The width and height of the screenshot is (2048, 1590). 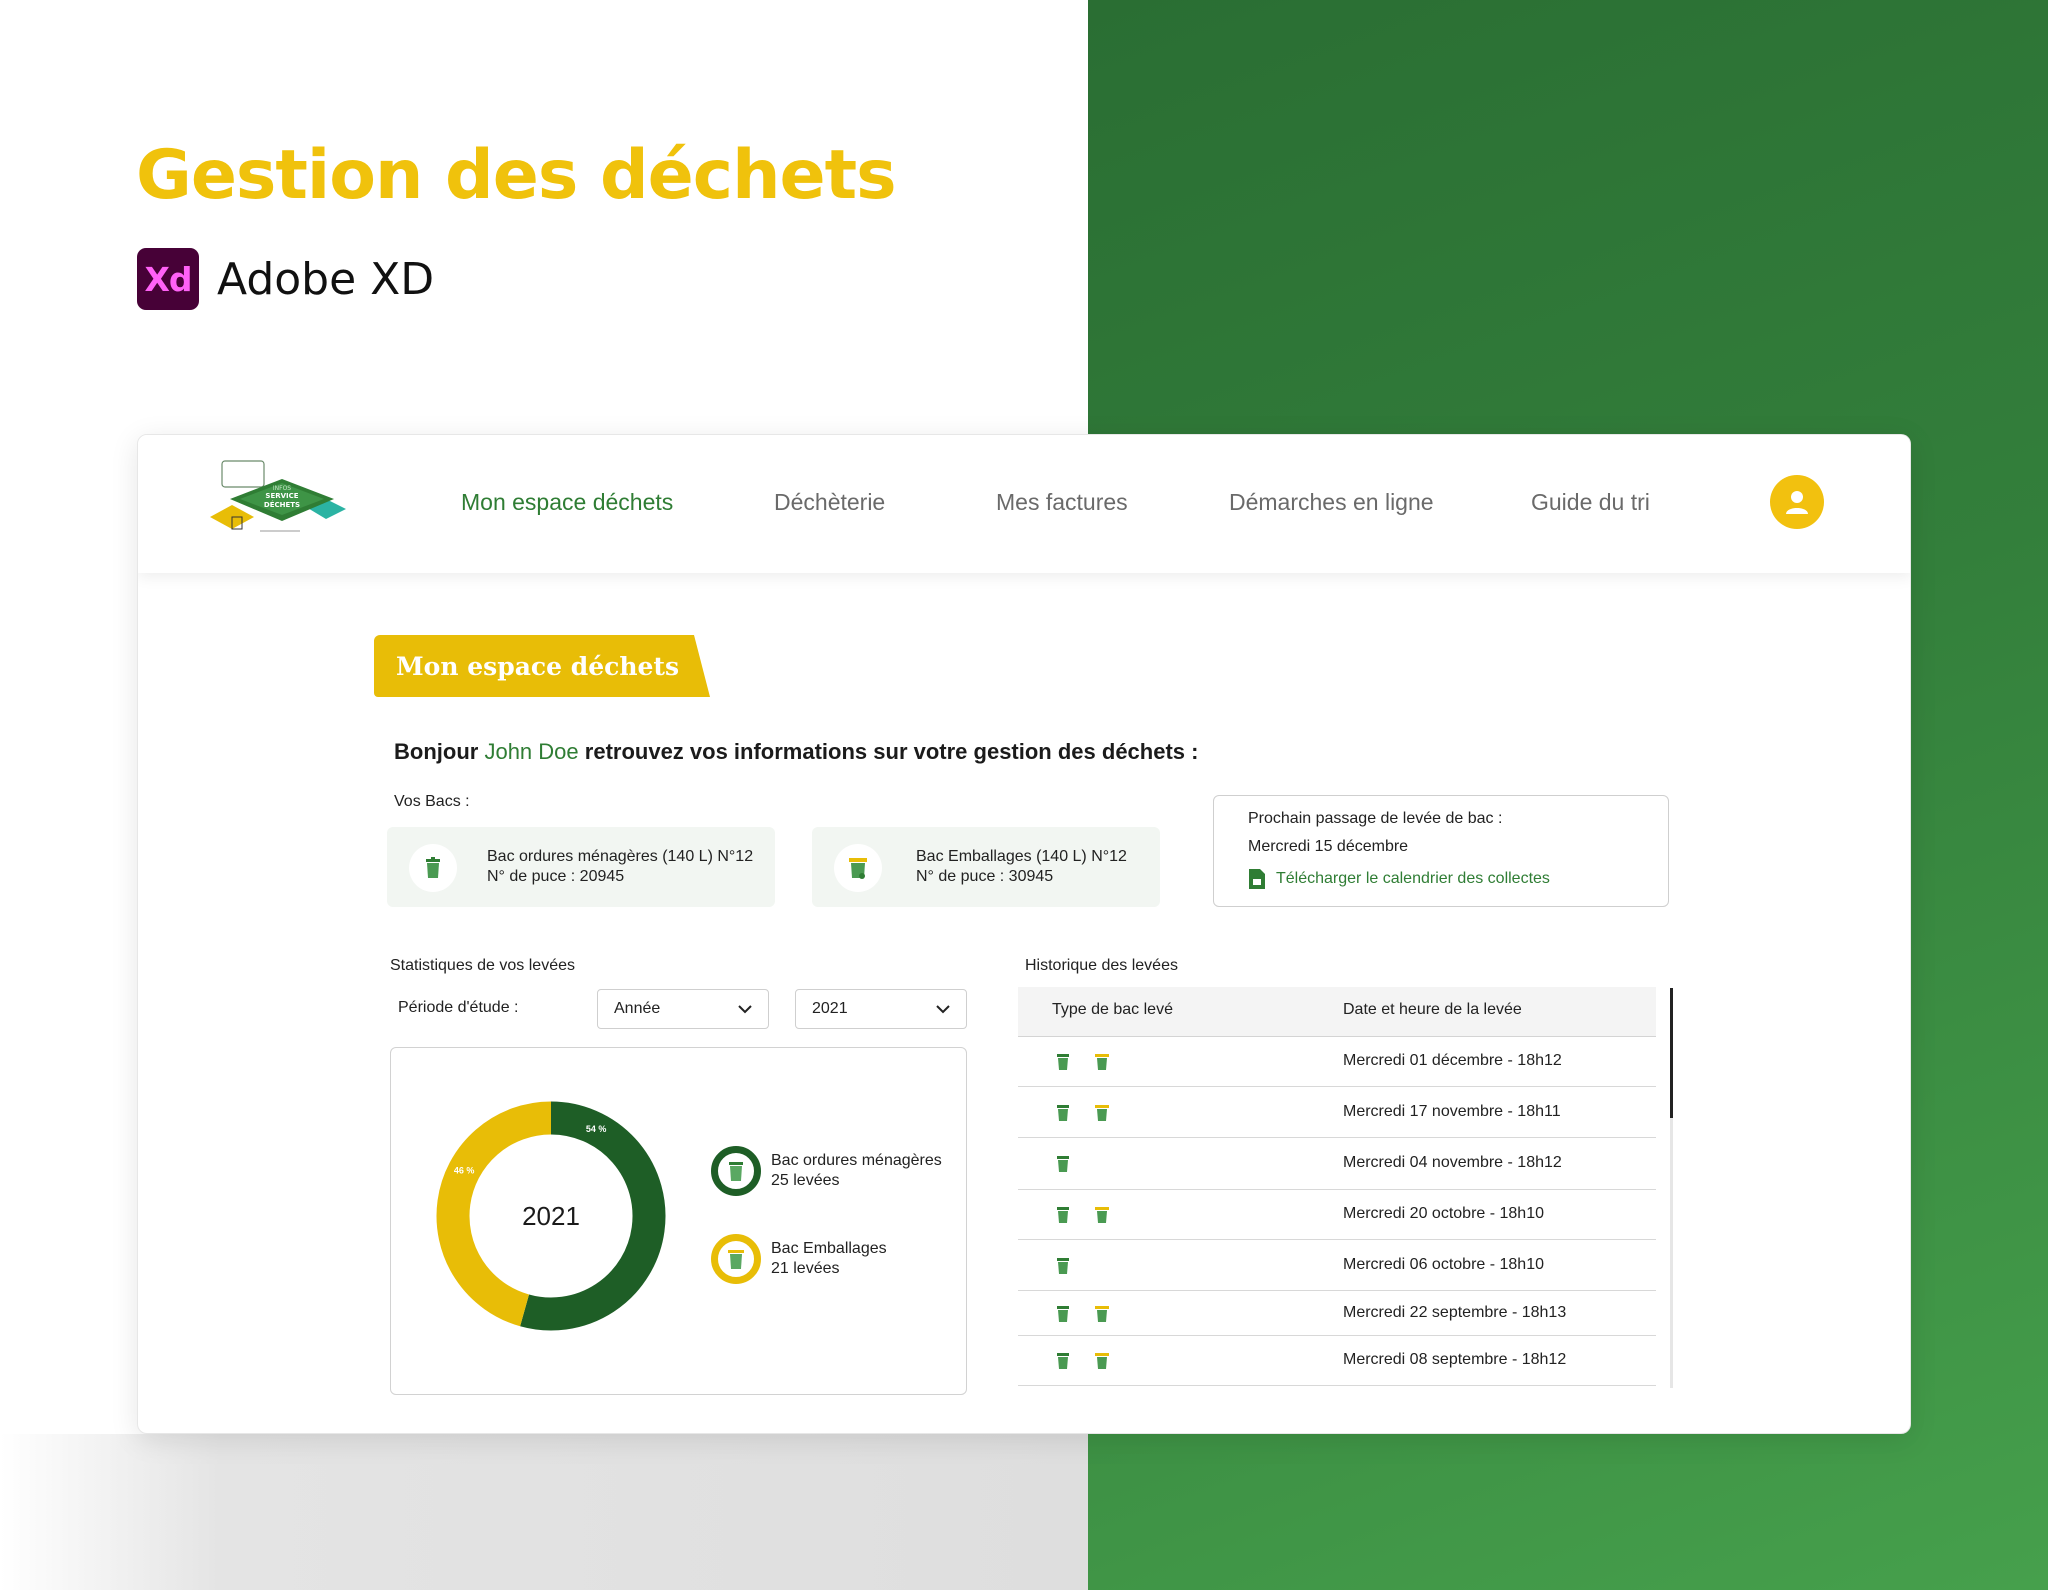 What do you see at coordinates (1112, 1009) in the screenshot?
I see `column-header-type: Type de bac levé` at bounding box center [1112, 1009].